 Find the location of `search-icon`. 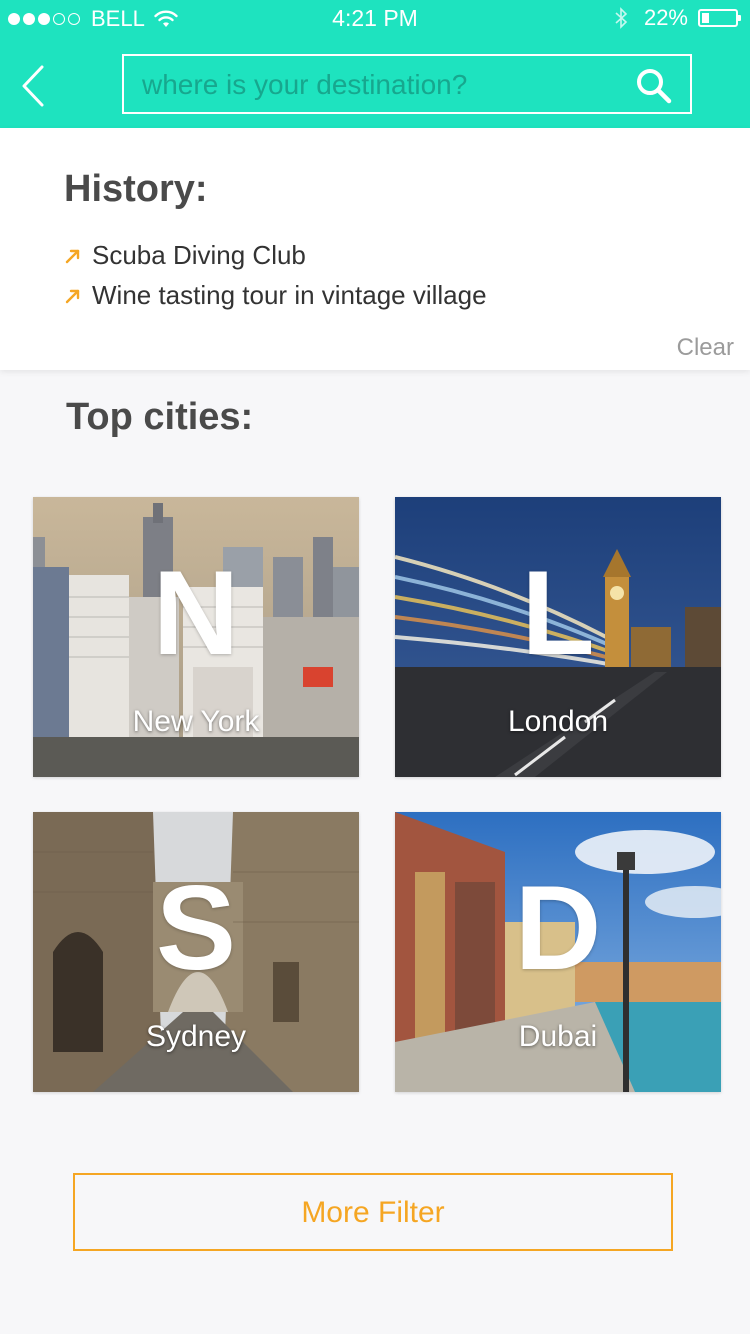

search-icon is located at coordinates (654, 86).